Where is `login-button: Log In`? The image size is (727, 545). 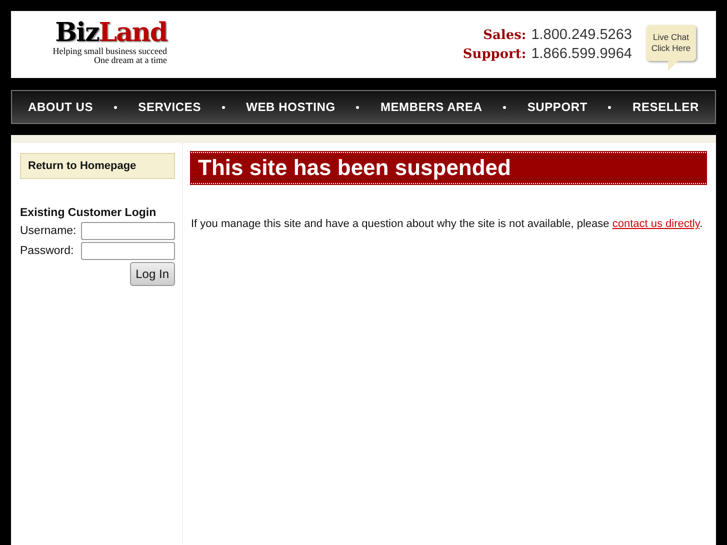
login-button: Log In is located at coordinates (152, 274).